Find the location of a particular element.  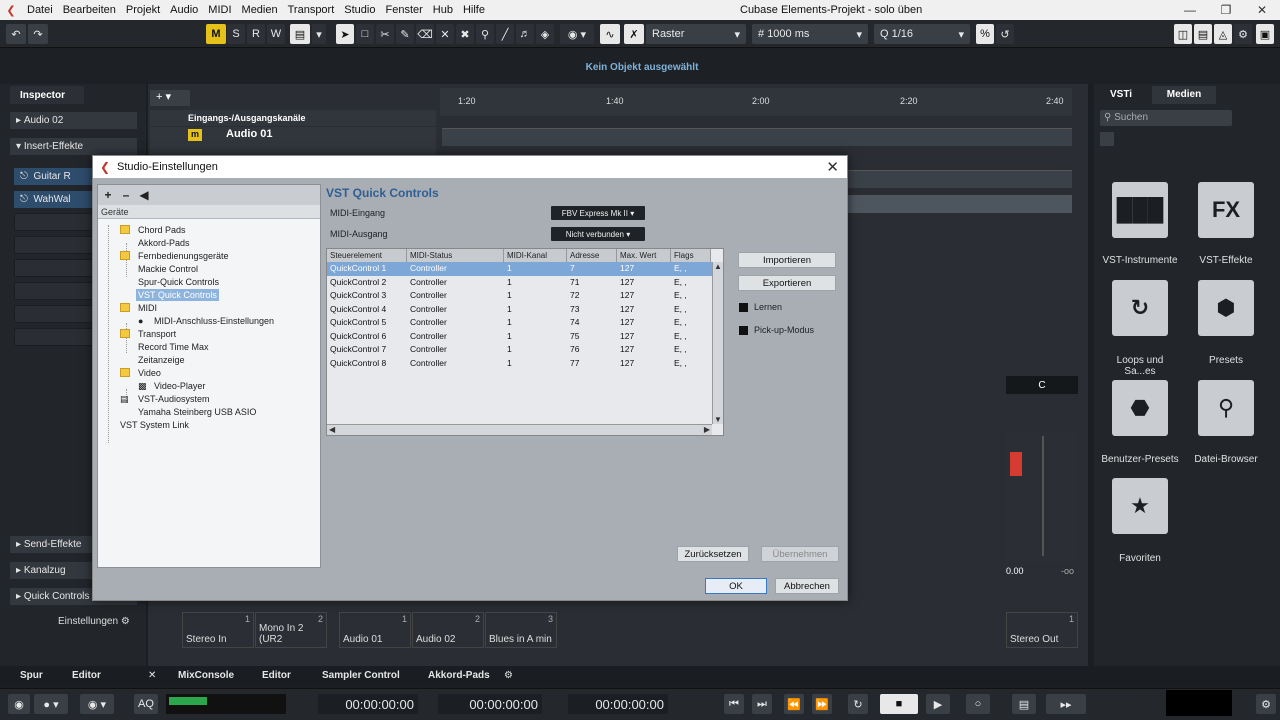

track-audio-01: m Audio 01 is located at coordinates (293, 141).